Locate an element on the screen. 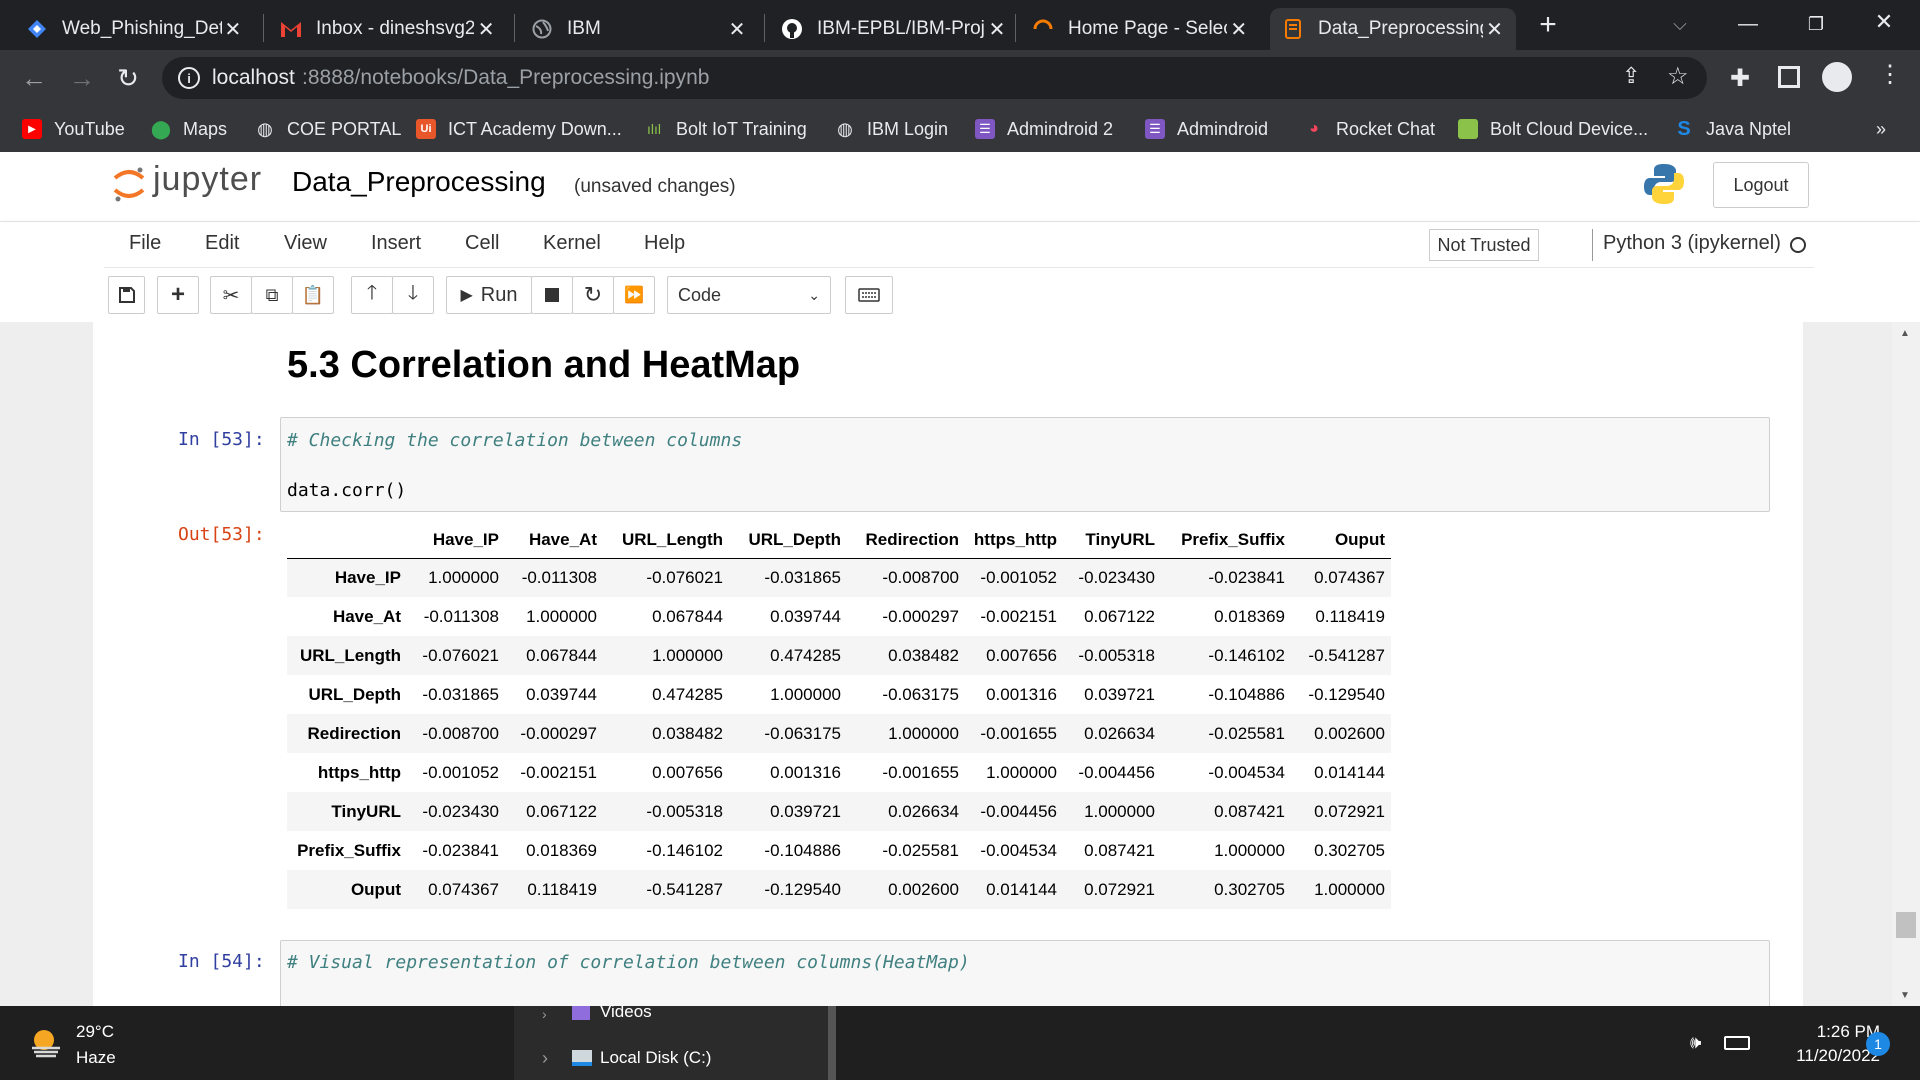 The width and height of the screenshot is (1920, 1080). reload-icon: ↻ is located at coordinates (128, 78).